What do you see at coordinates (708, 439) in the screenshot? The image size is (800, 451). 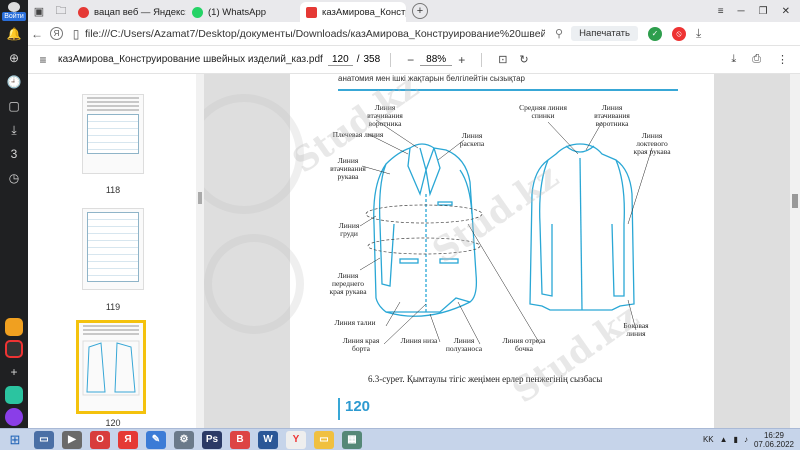 I see `language-indicator: KK` at bounding box center [708, 439].